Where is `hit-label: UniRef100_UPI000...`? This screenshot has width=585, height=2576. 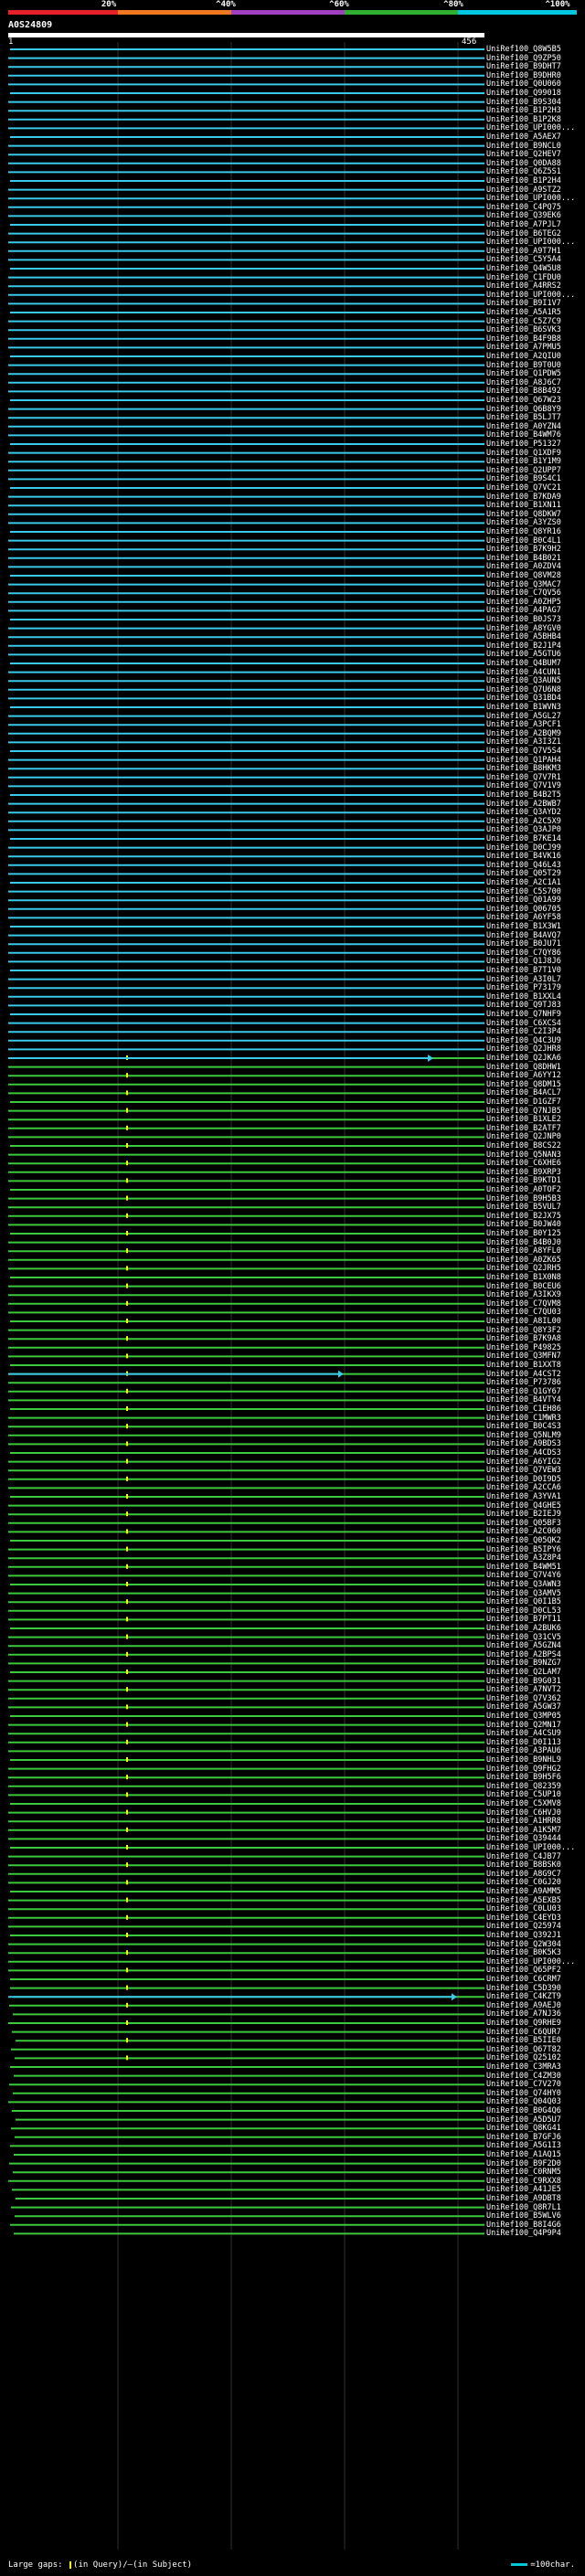
hit-label: UniRef100_UPI000... is located at coordinates (535, 1847).